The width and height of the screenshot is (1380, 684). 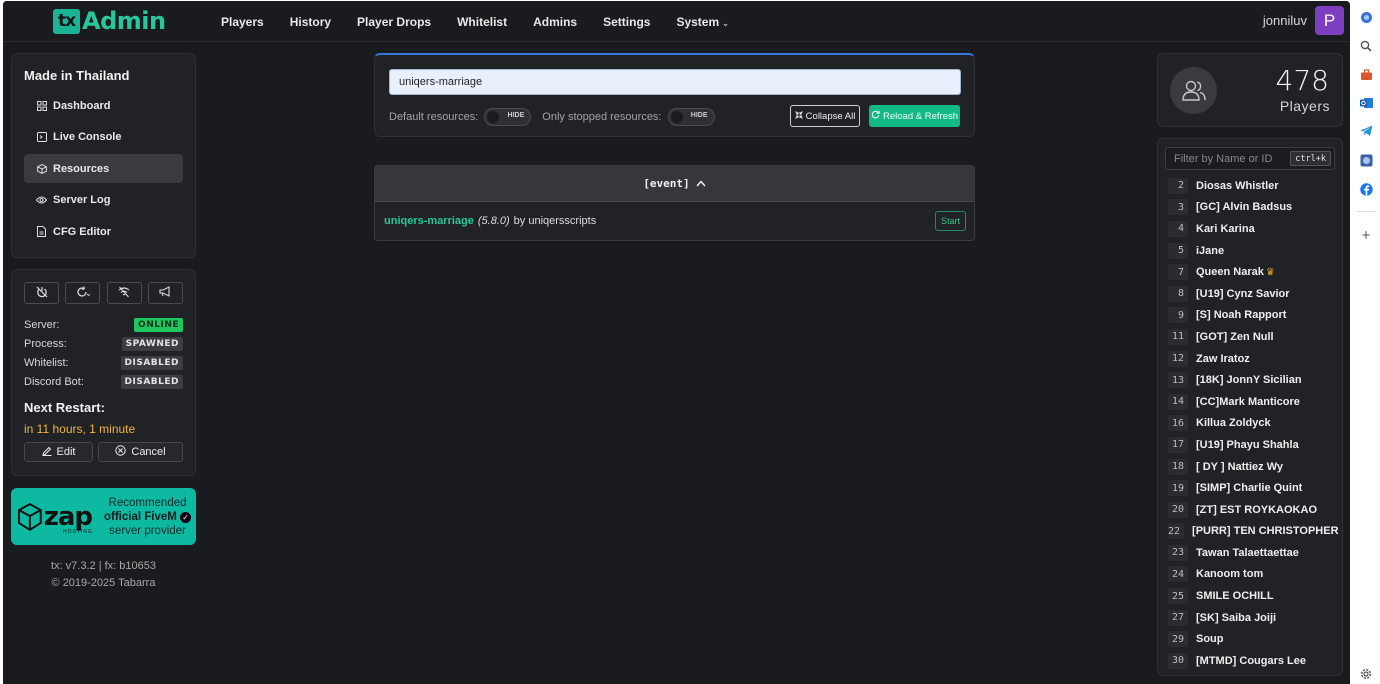 I want to click on kick-all-button, so click(x=124, y=293).